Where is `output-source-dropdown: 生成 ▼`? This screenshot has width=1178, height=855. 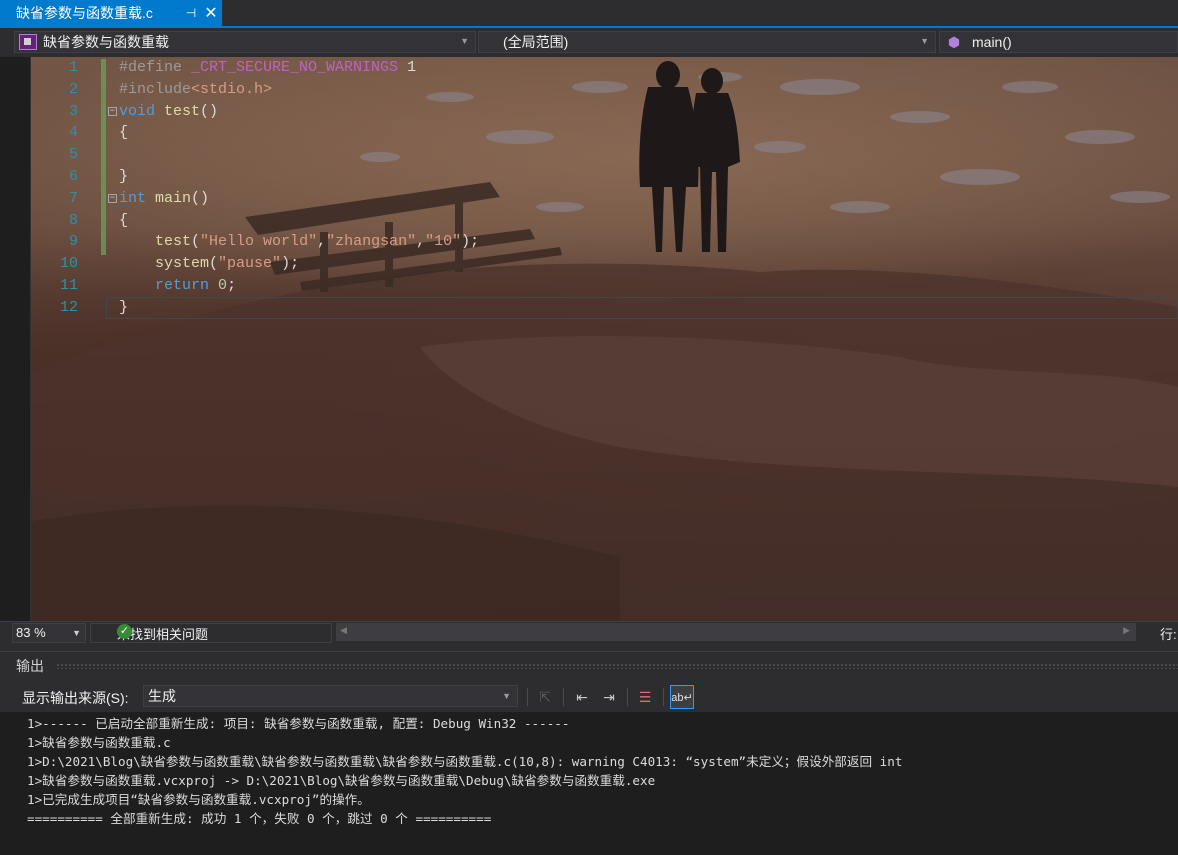
output-source-dropdown: 生成 ▼ is located at coordinates (330, 696).